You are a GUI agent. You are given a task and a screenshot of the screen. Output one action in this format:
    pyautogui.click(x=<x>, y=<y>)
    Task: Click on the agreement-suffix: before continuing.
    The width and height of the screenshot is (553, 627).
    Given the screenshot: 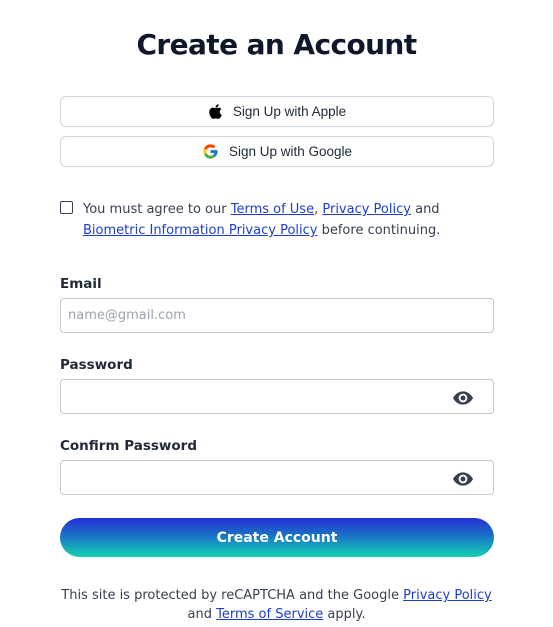 What is the action you would take?
    pyautogui.click(x=379, y=230)
    